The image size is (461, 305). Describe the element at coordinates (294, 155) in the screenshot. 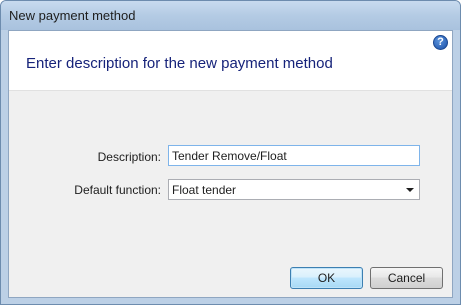

I see `description-input` at that location.